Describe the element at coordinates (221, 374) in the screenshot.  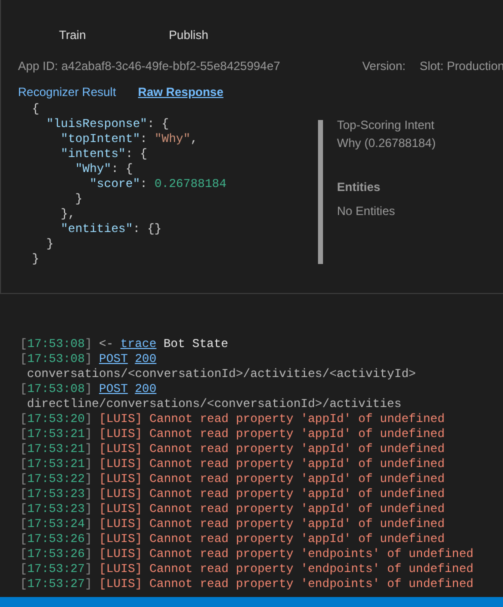
I see `request-path: conversations/<conversationId>/activities/<activityId>` at that location.